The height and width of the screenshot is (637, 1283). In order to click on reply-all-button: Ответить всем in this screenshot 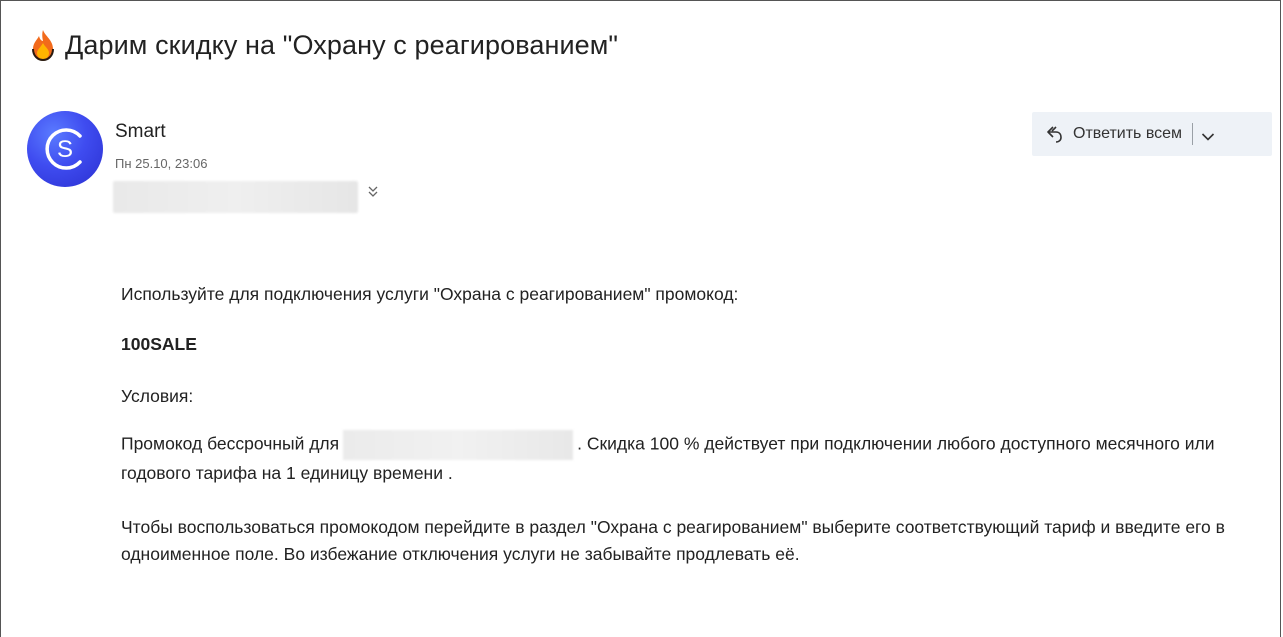, I will do `click(1127, 134)`.